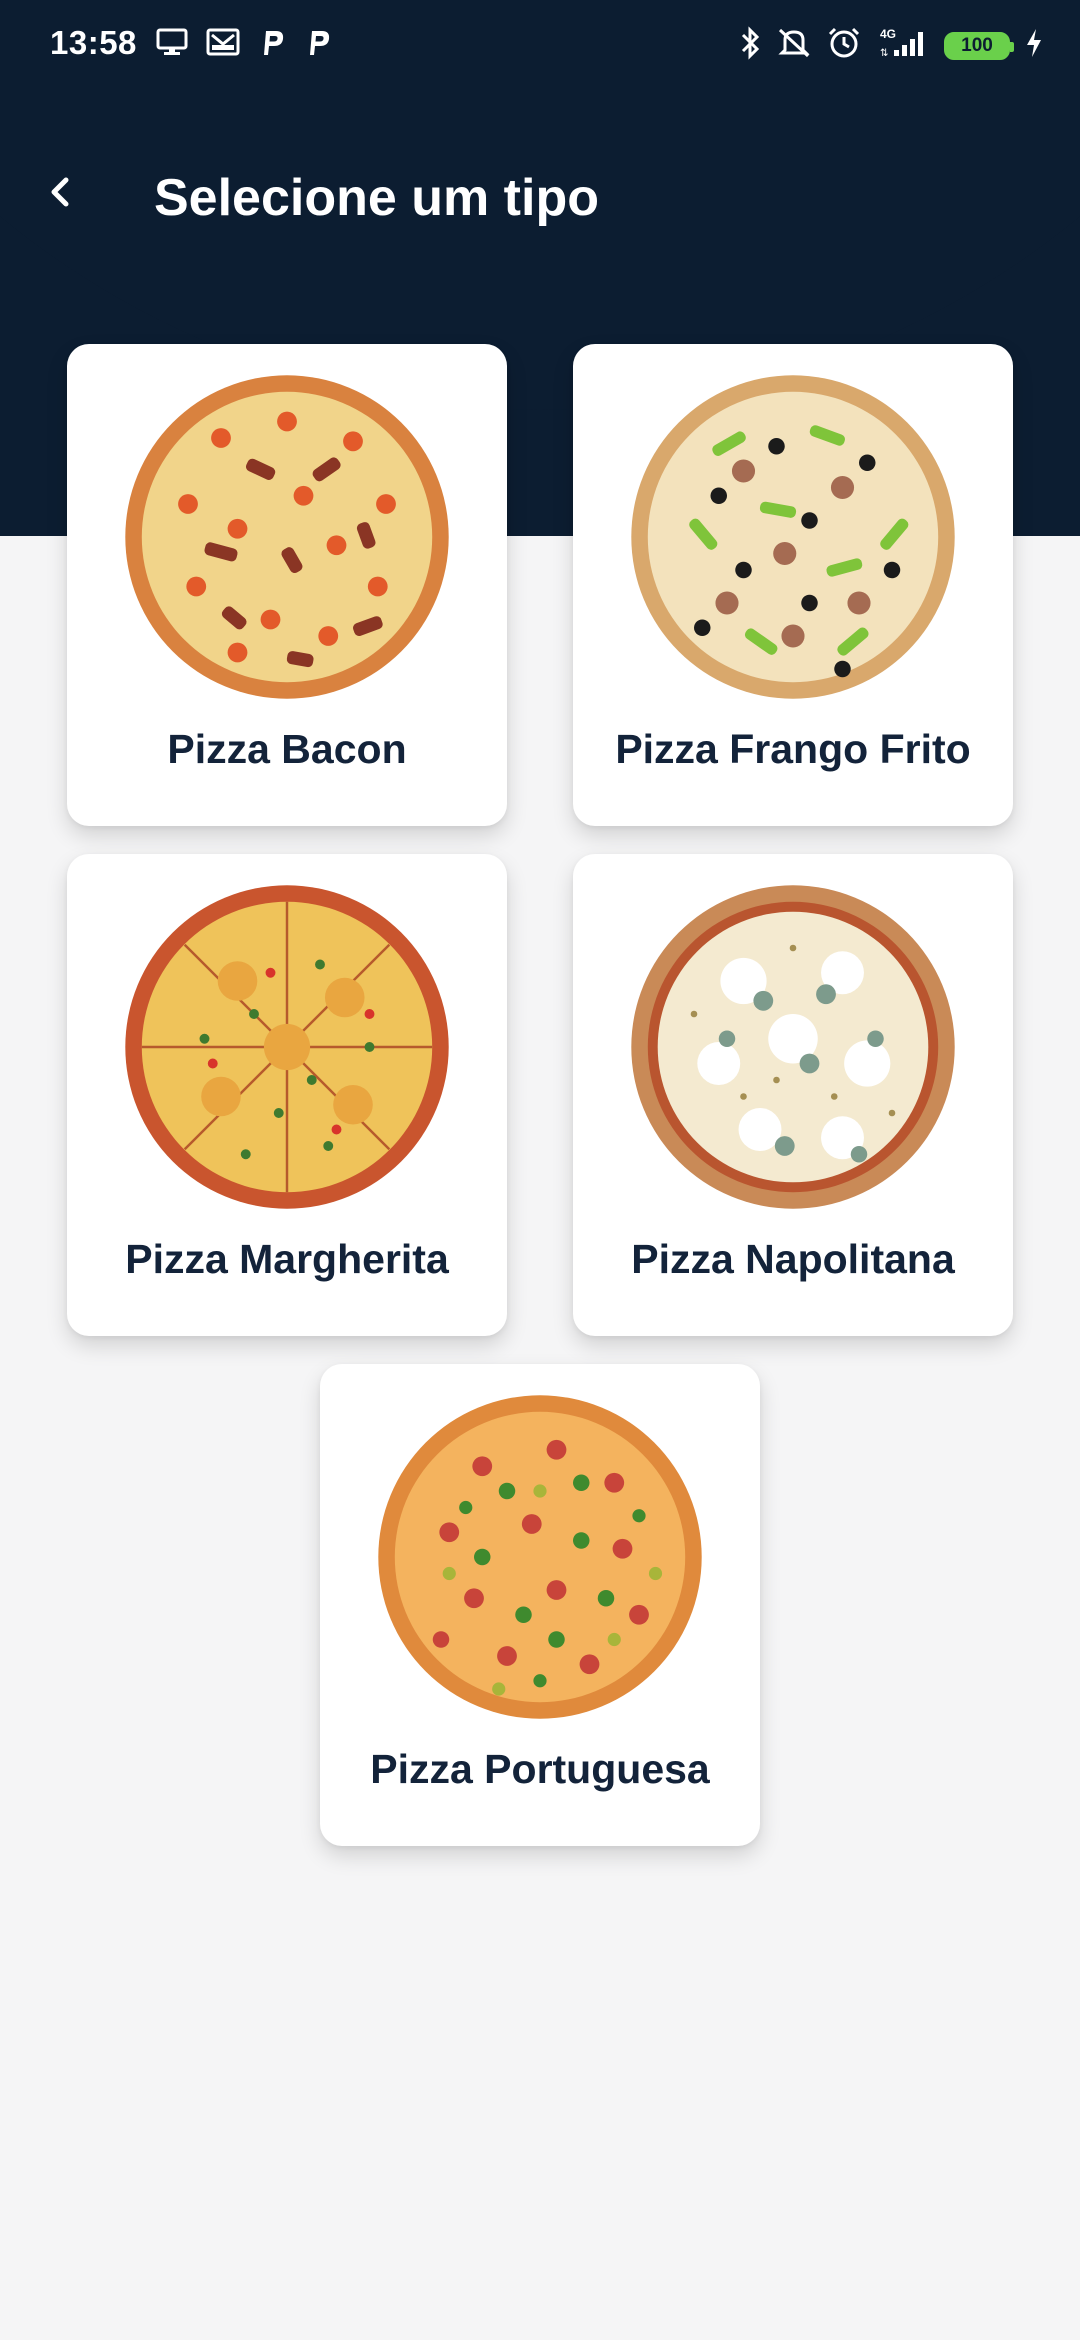 The height and width of the screenshot is (2340, 1080). What do you see at coordinates (793, 1259) in the screenshot?
I see `pizza-label: Pizza Napolitana` at bounding box center [793, 1259].